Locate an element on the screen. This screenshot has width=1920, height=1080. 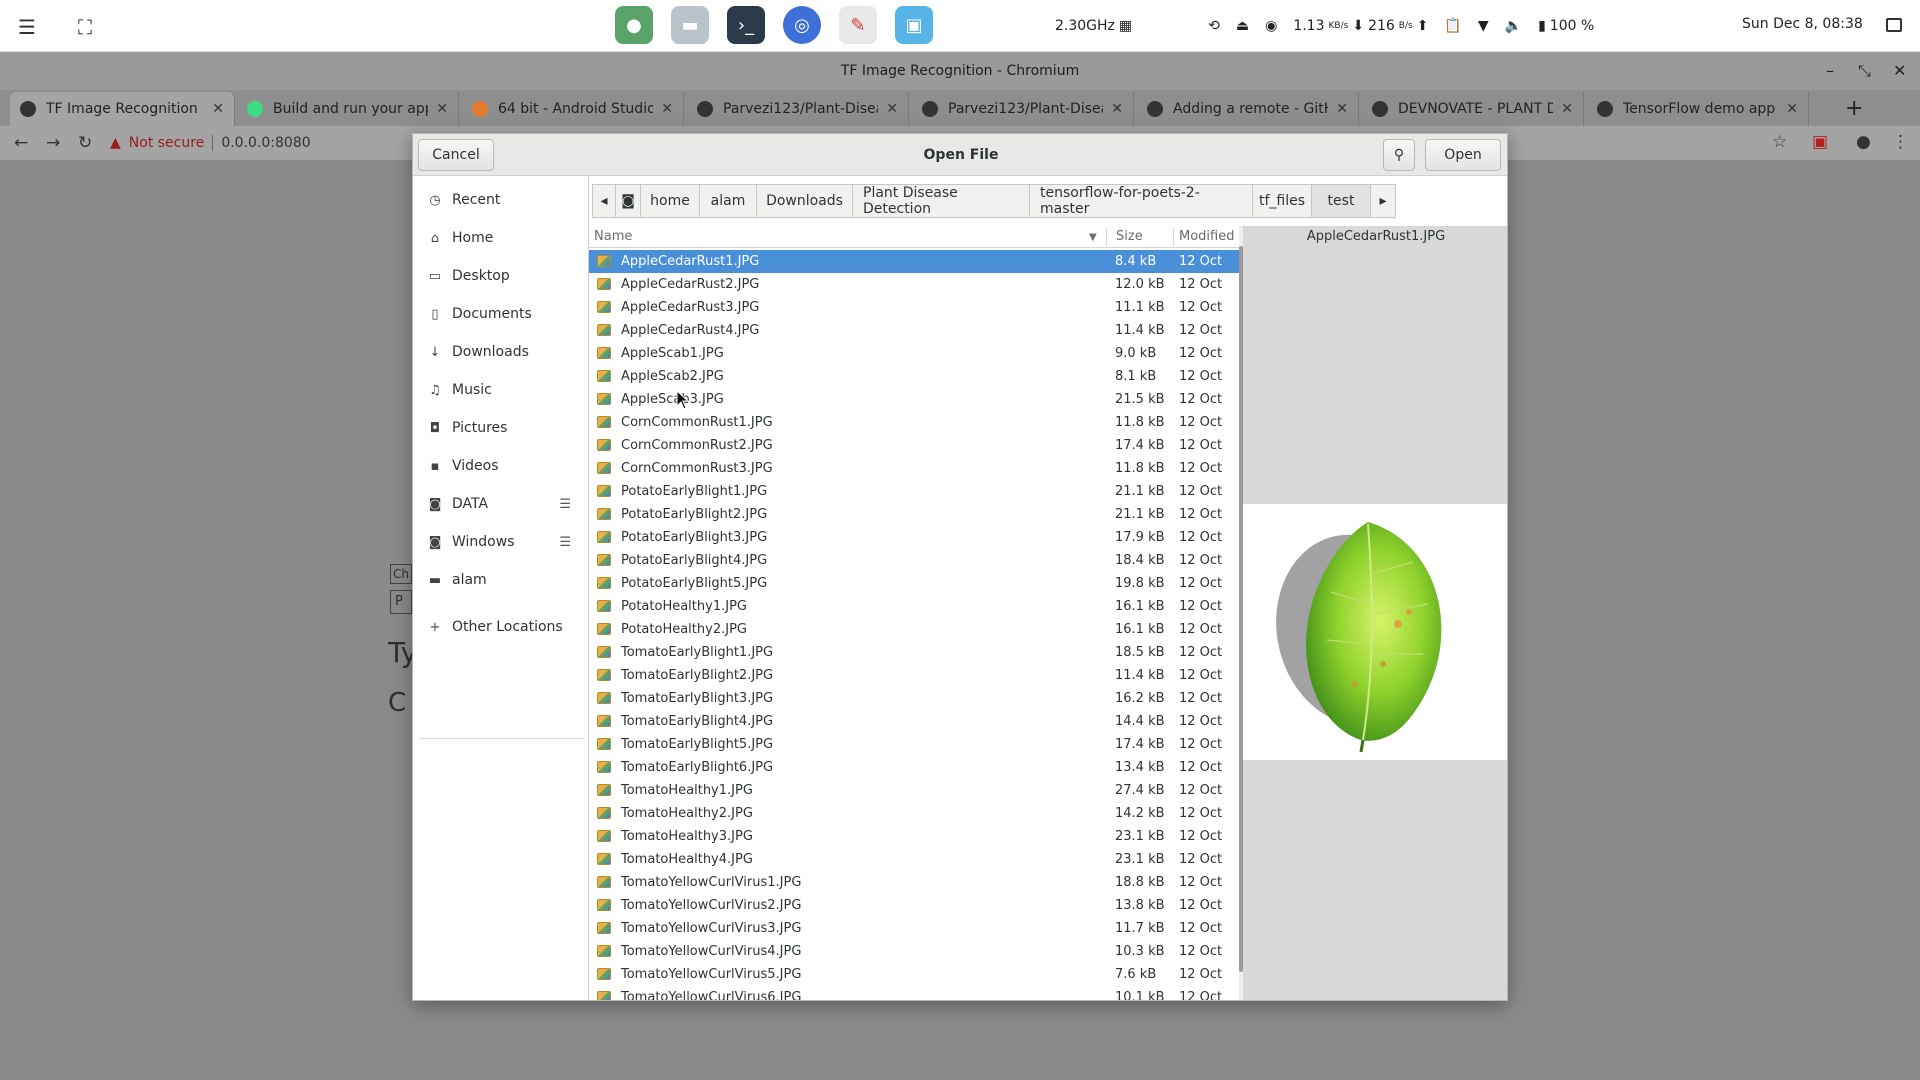
tab-github-plant-2: Parvezi123/Plant-Disease ✕ is located at coordinates (1023, 109).